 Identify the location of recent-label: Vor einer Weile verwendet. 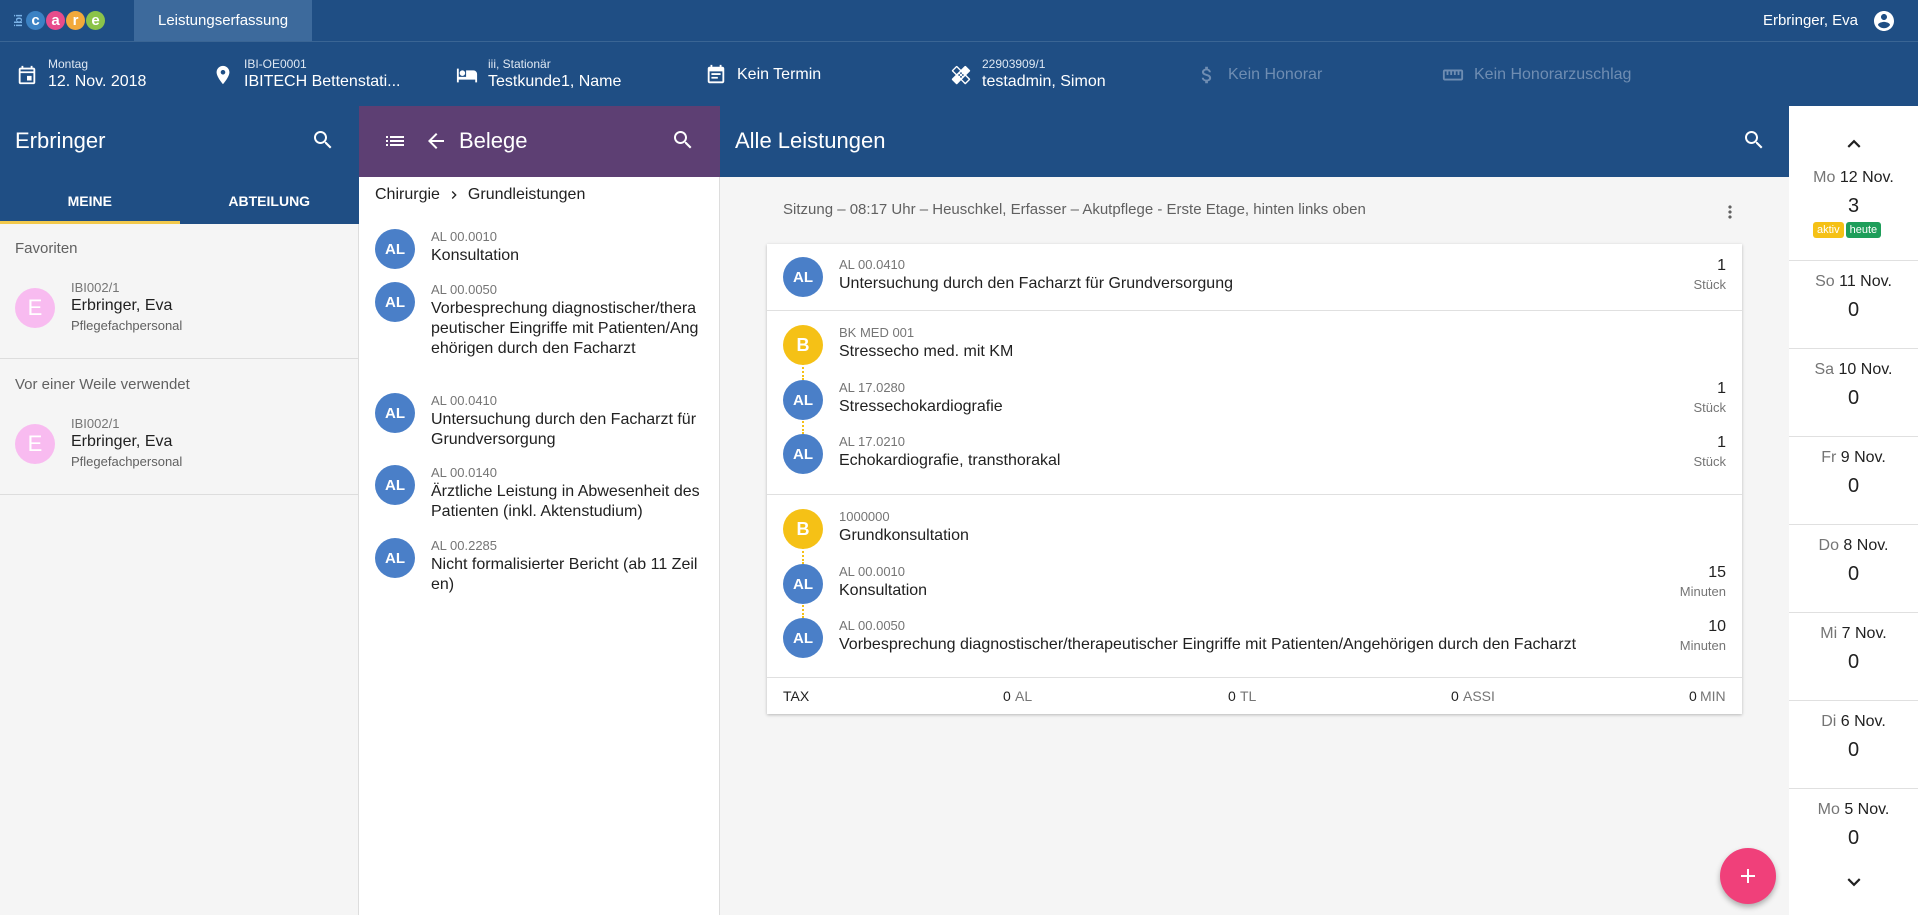
(102, 384).